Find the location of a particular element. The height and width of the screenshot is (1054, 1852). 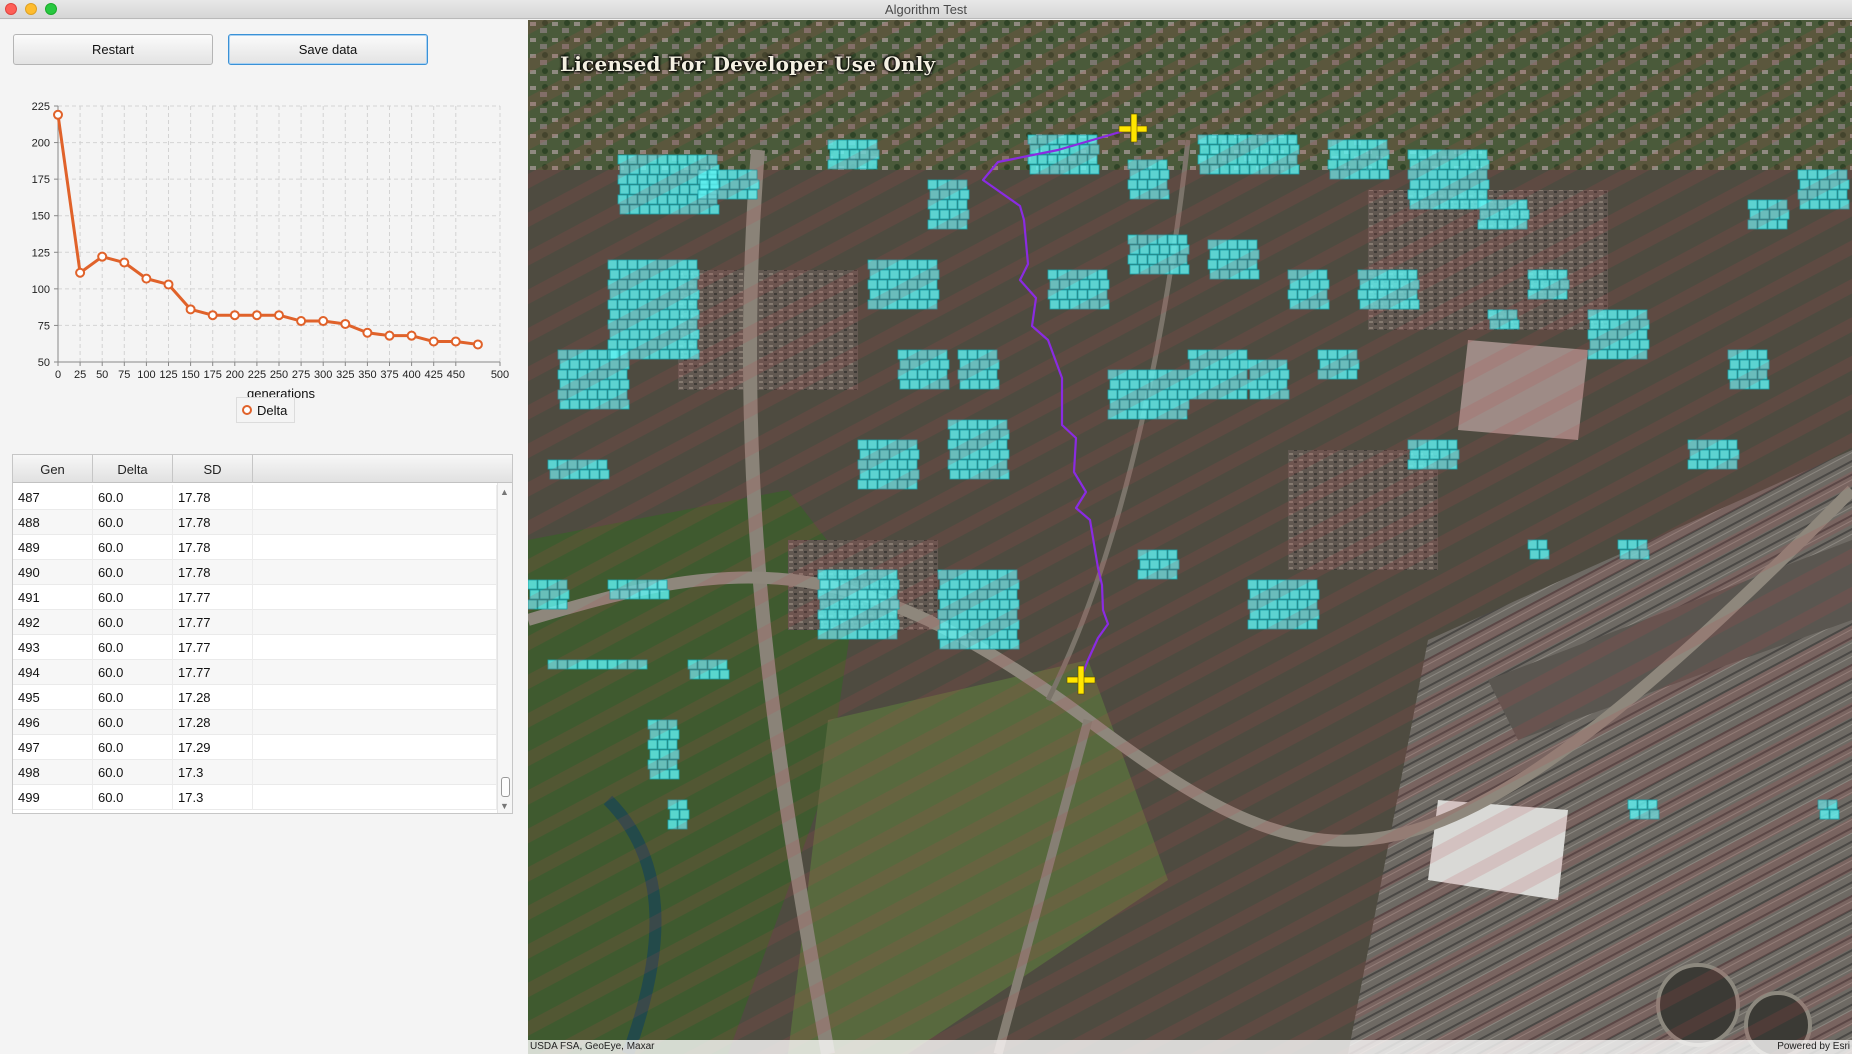

x-tick-label: 100 is located at coordinates (146, 375).